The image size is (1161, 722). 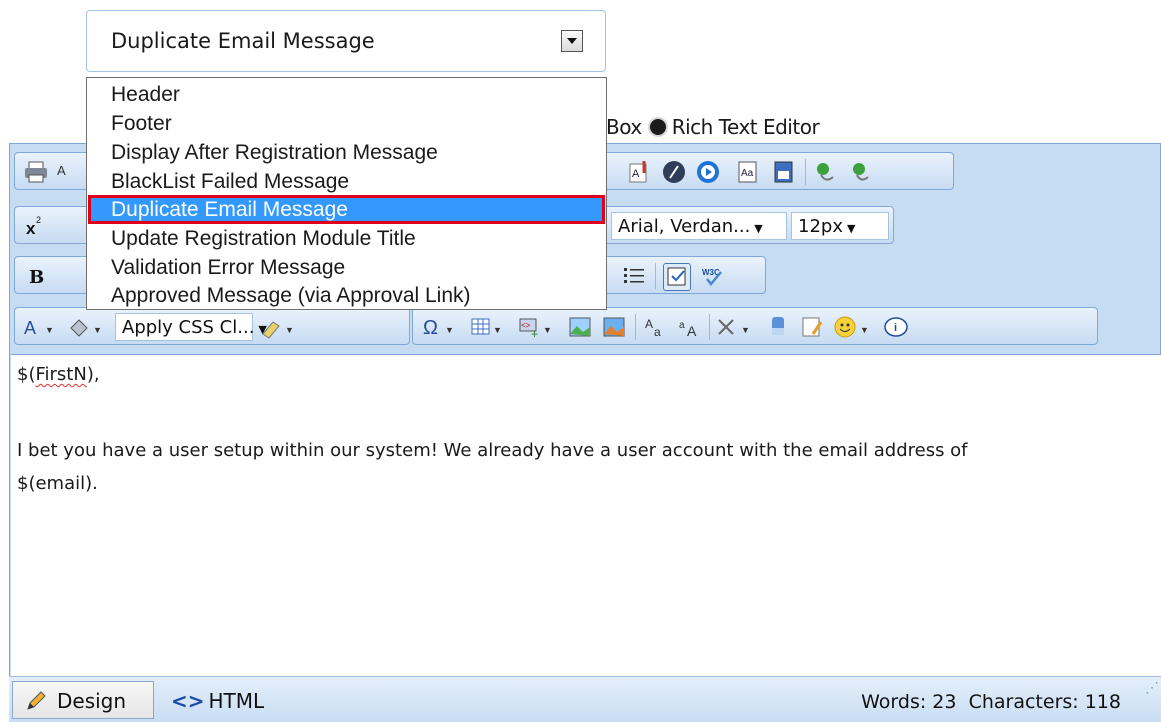 What do you see at coordinates (820, 226) in the screenshot?
I see `font-size-value: 12px` at bounding box center [820, 226].